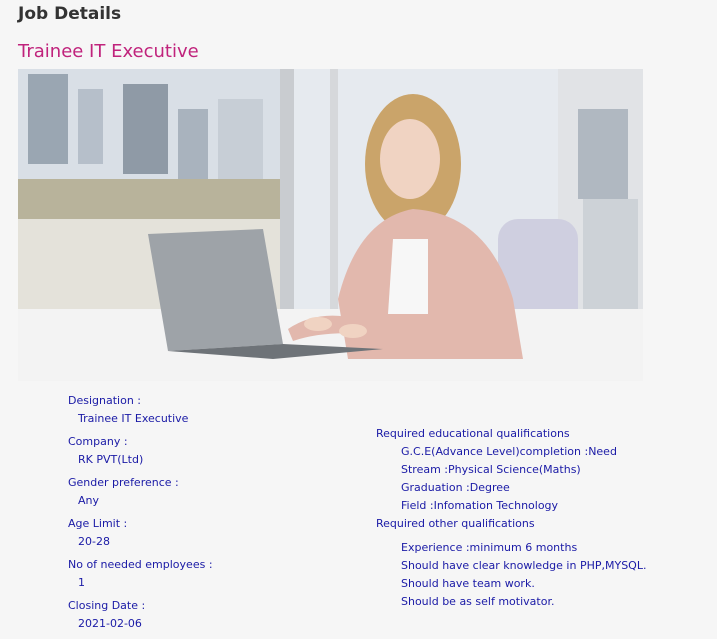 The image size is (717, 639). What do you see at coordinates (213, 409) in the screenshot?
I see `designation-field: Designation : Trainee IT Executive` at bounding box center [213, 409].